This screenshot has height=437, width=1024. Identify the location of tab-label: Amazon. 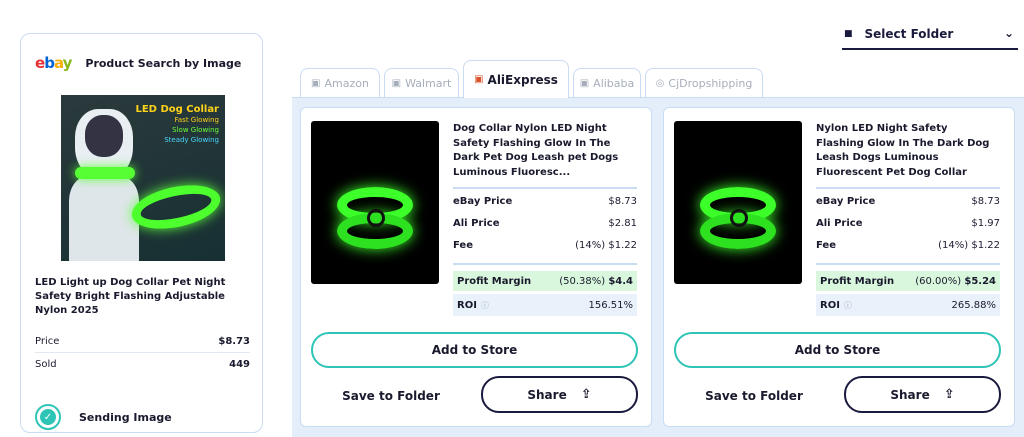
(346, 83).